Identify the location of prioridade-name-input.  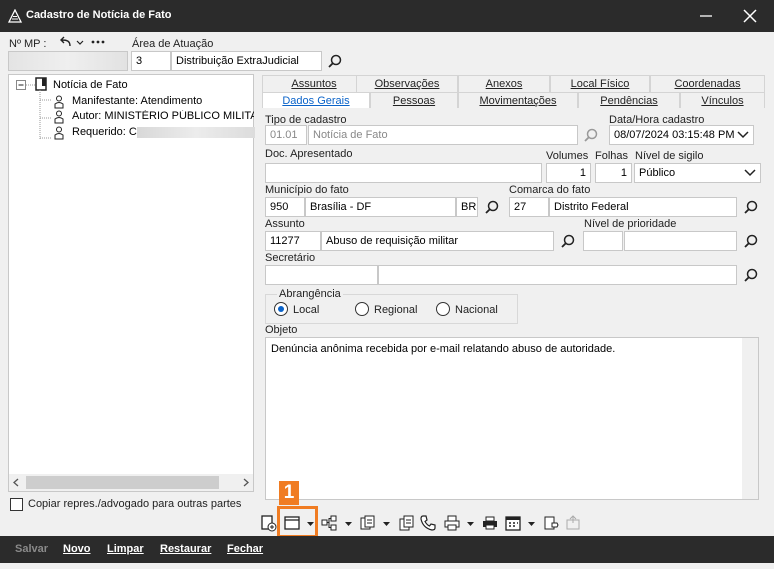
(680, 241).